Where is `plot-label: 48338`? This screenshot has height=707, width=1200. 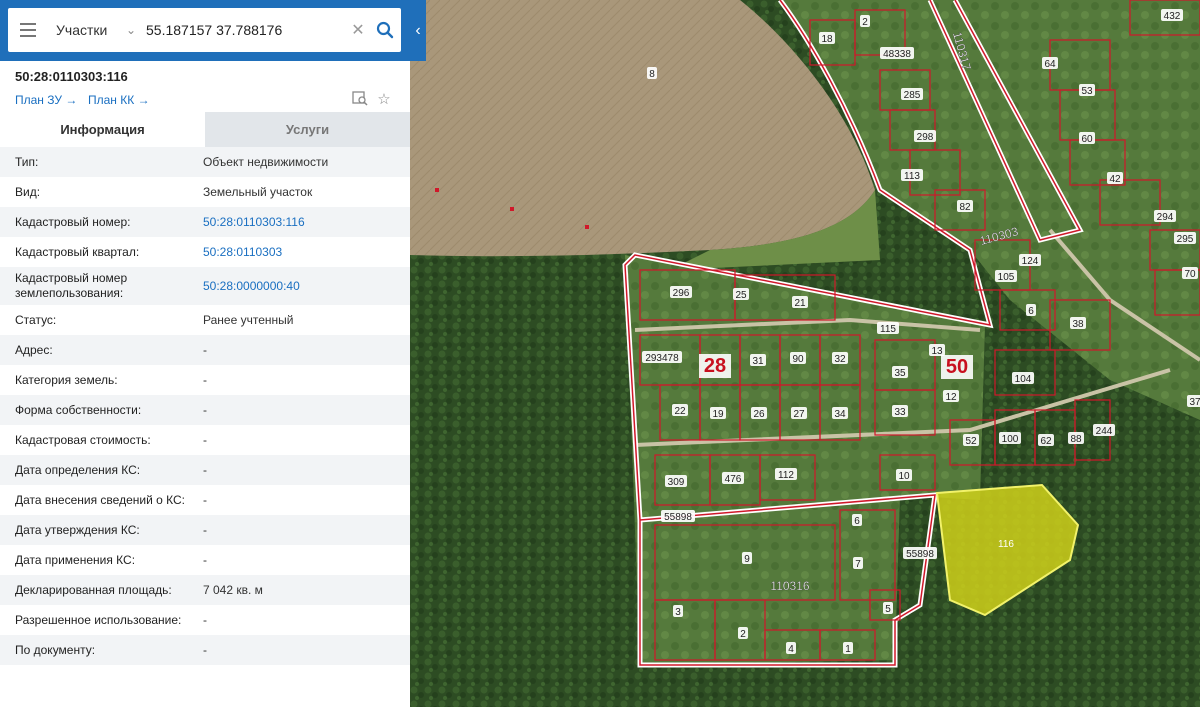
plot-label: 48338 is located at coordinates (897, 53).